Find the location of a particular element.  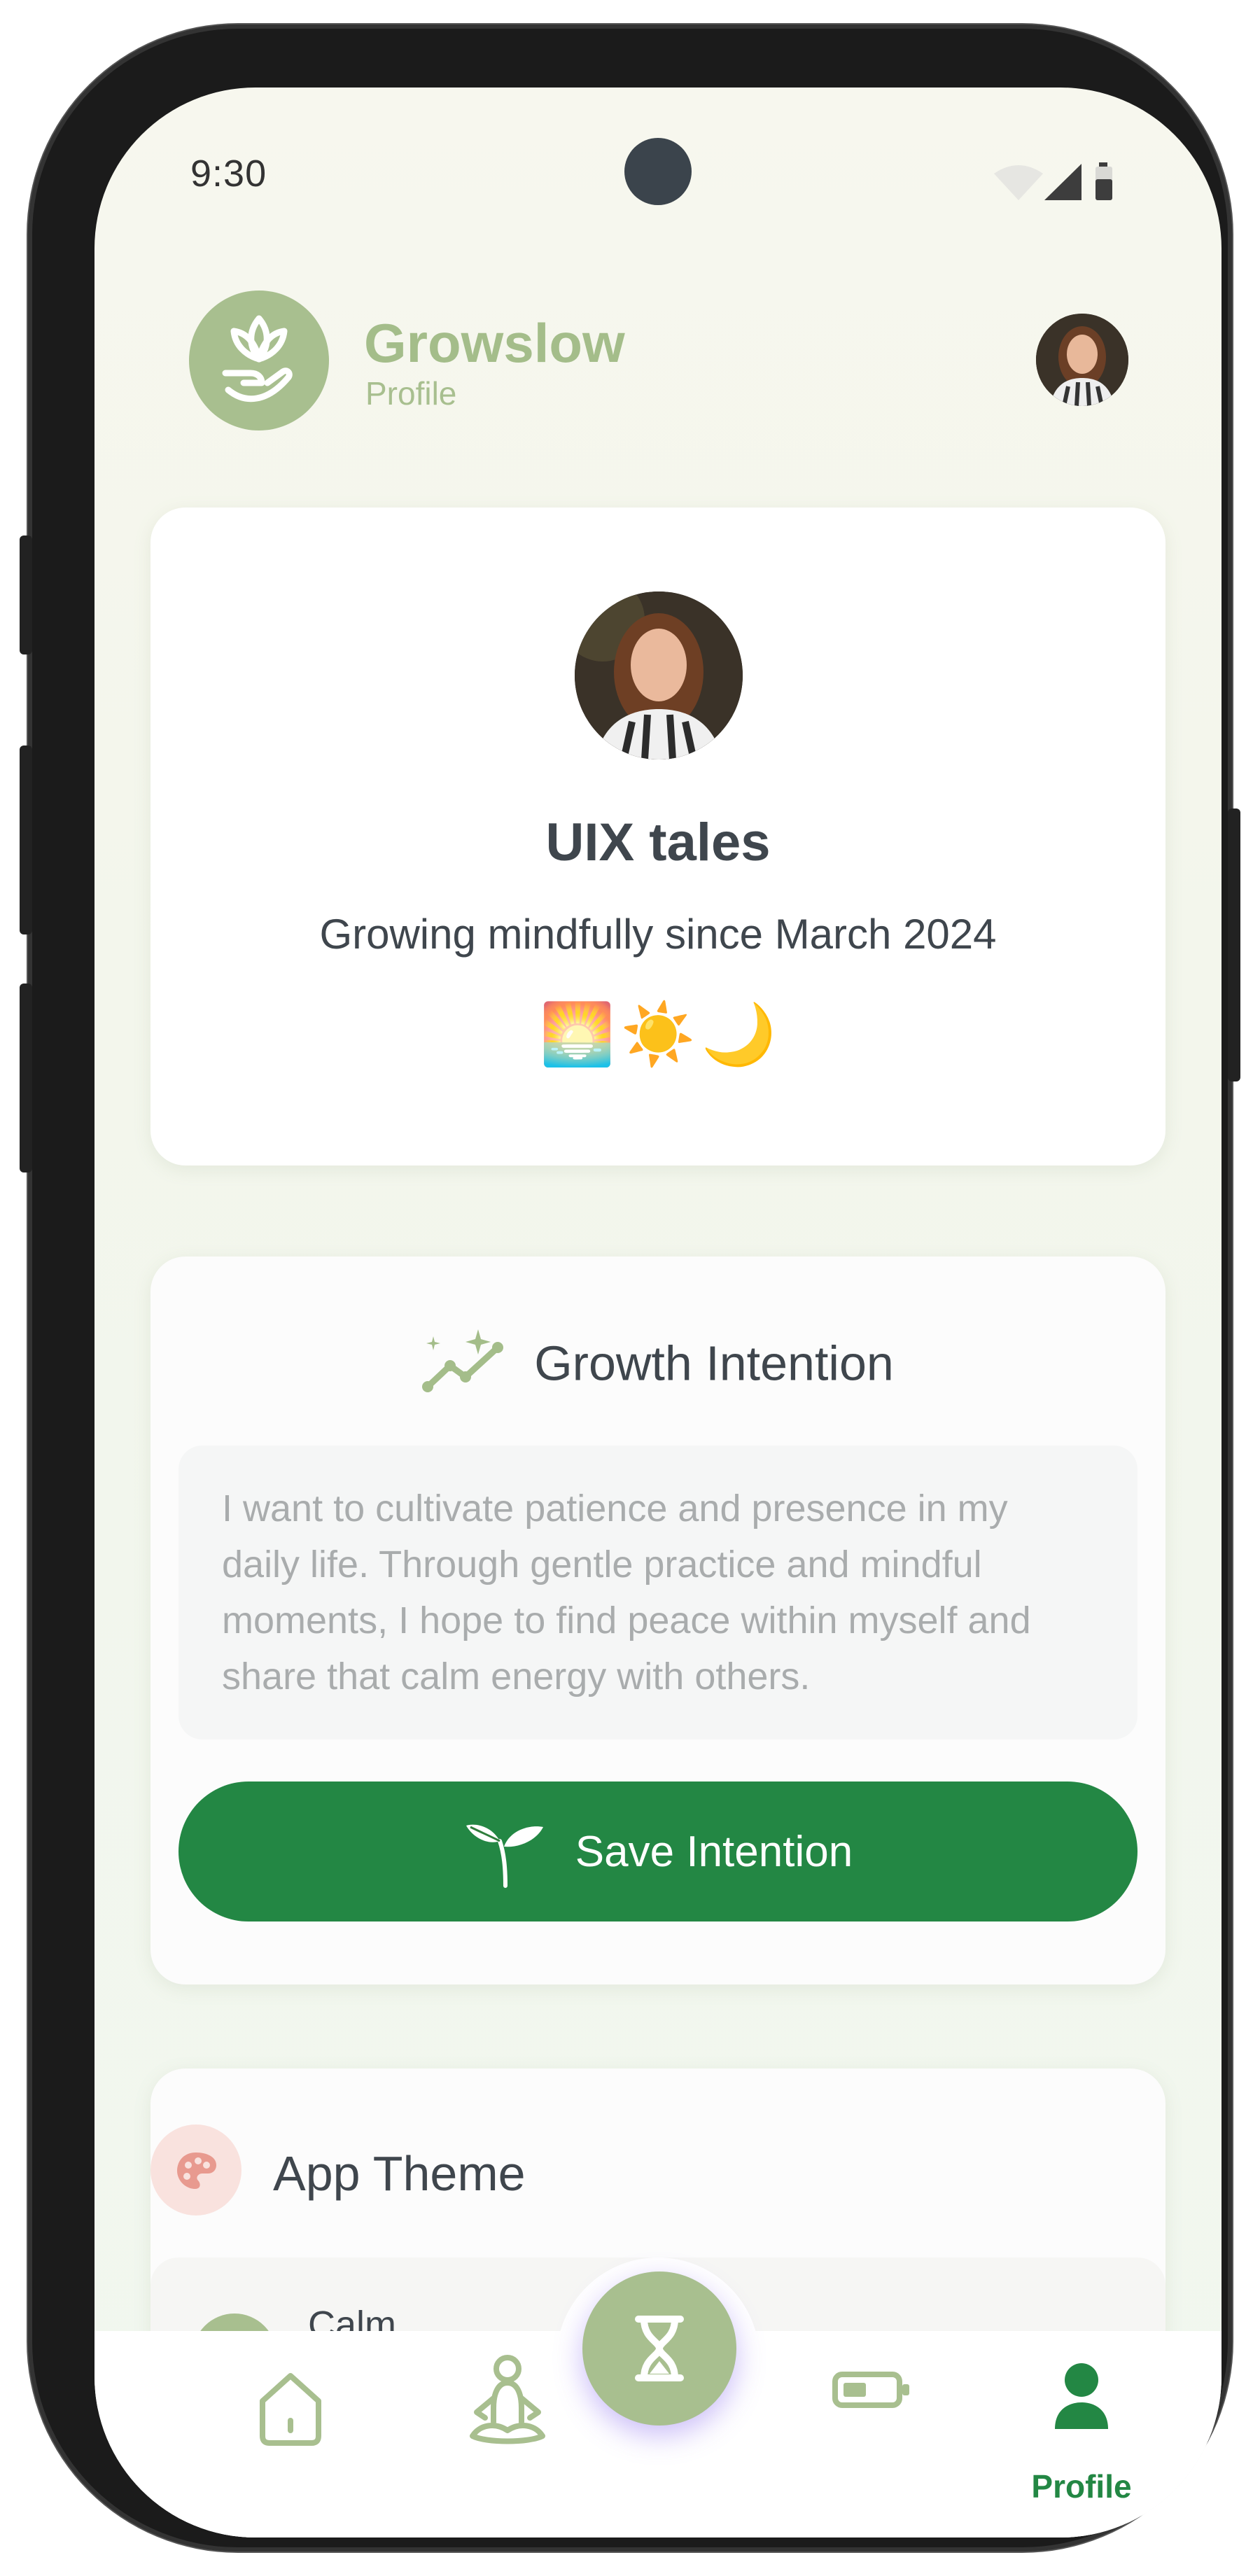

nav-profile-label: Profile is located at coordinates (1081, 2486).